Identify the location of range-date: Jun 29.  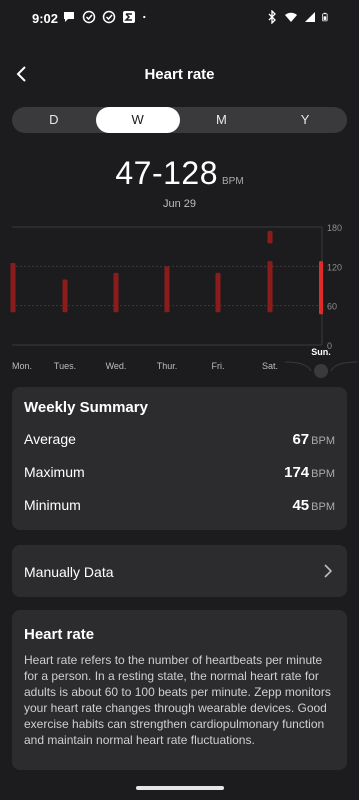
(179, 204).